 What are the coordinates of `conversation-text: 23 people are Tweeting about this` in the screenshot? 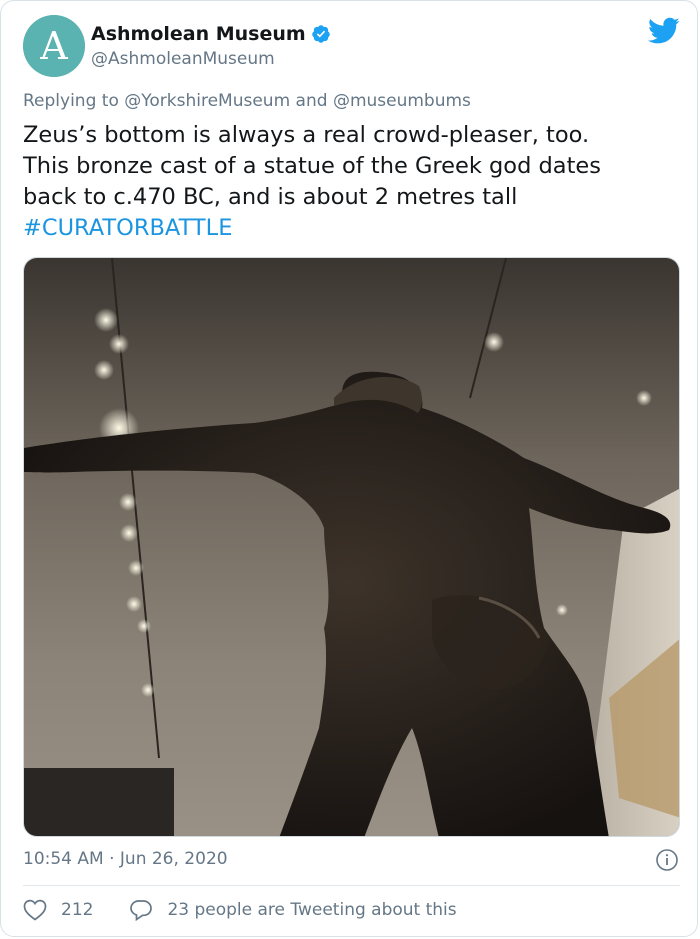 It's located at (312, 910).